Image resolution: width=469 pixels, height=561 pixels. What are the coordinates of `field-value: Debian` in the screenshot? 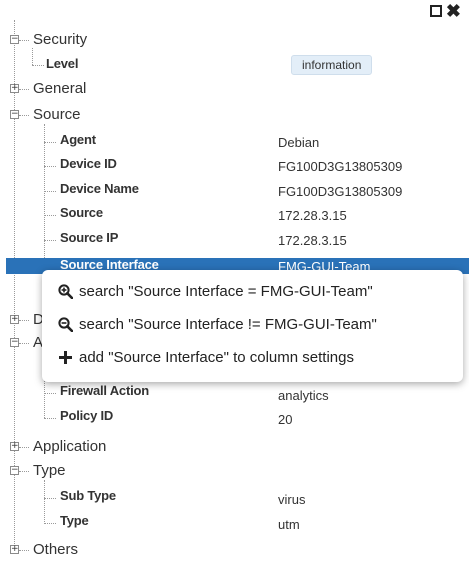 It's located at (299, 142).